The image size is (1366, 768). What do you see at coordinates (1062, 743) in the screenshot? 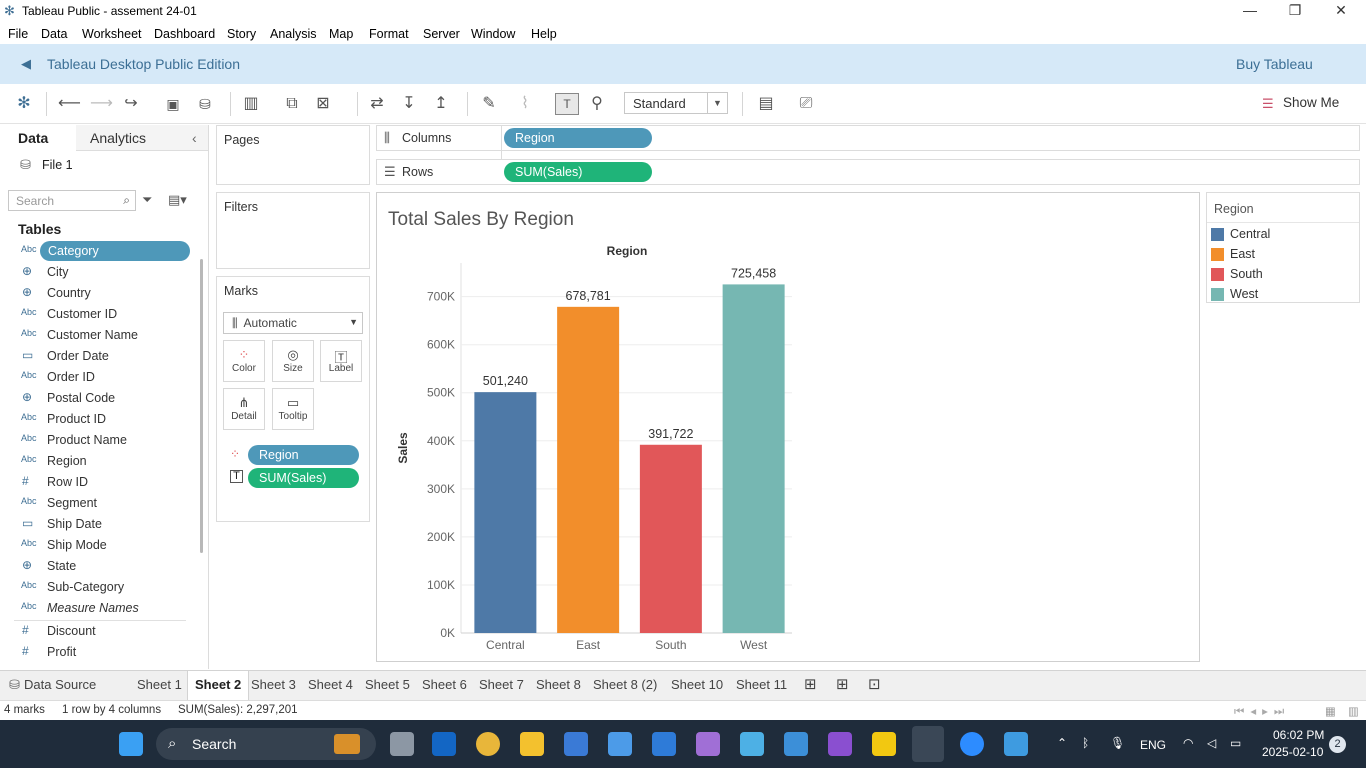
I see `chevron-up-icon: ⌃` at bounding box center [1062, 743].